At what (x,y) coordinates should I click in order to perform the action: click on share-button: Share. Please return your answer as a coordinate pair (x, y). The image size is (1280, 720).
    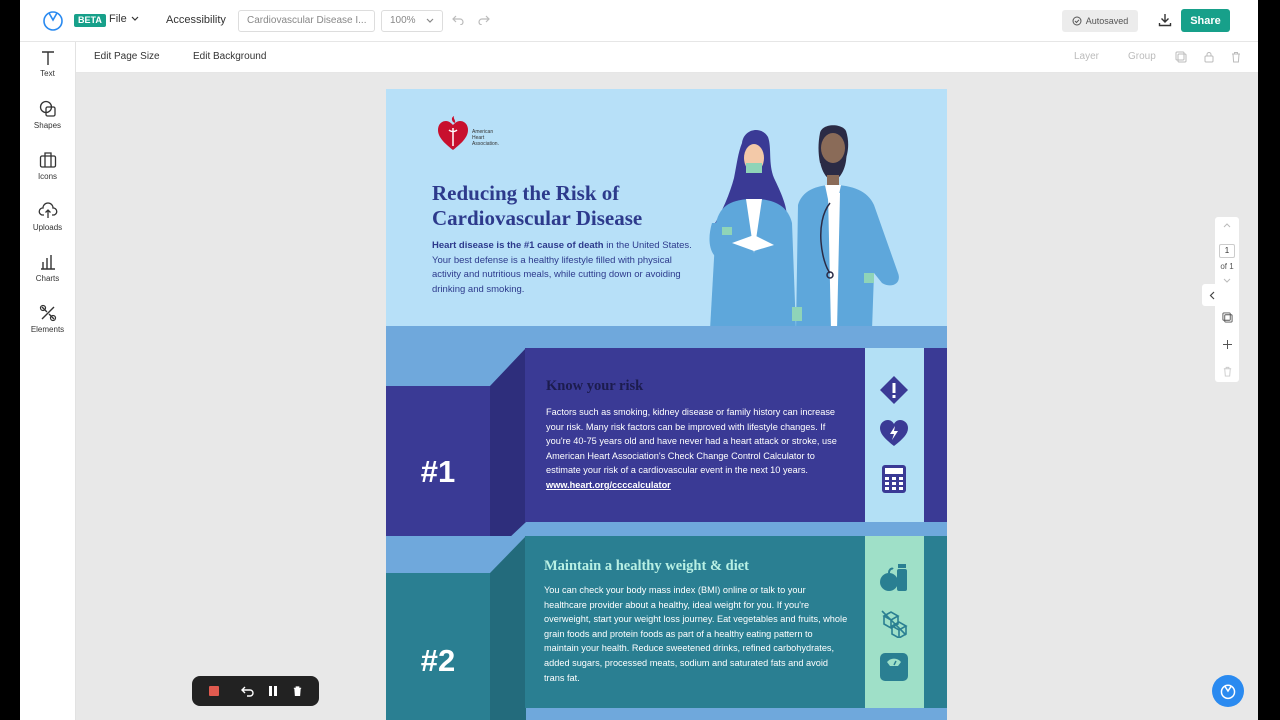
    Looking at the image, I should click on (1205, 20).